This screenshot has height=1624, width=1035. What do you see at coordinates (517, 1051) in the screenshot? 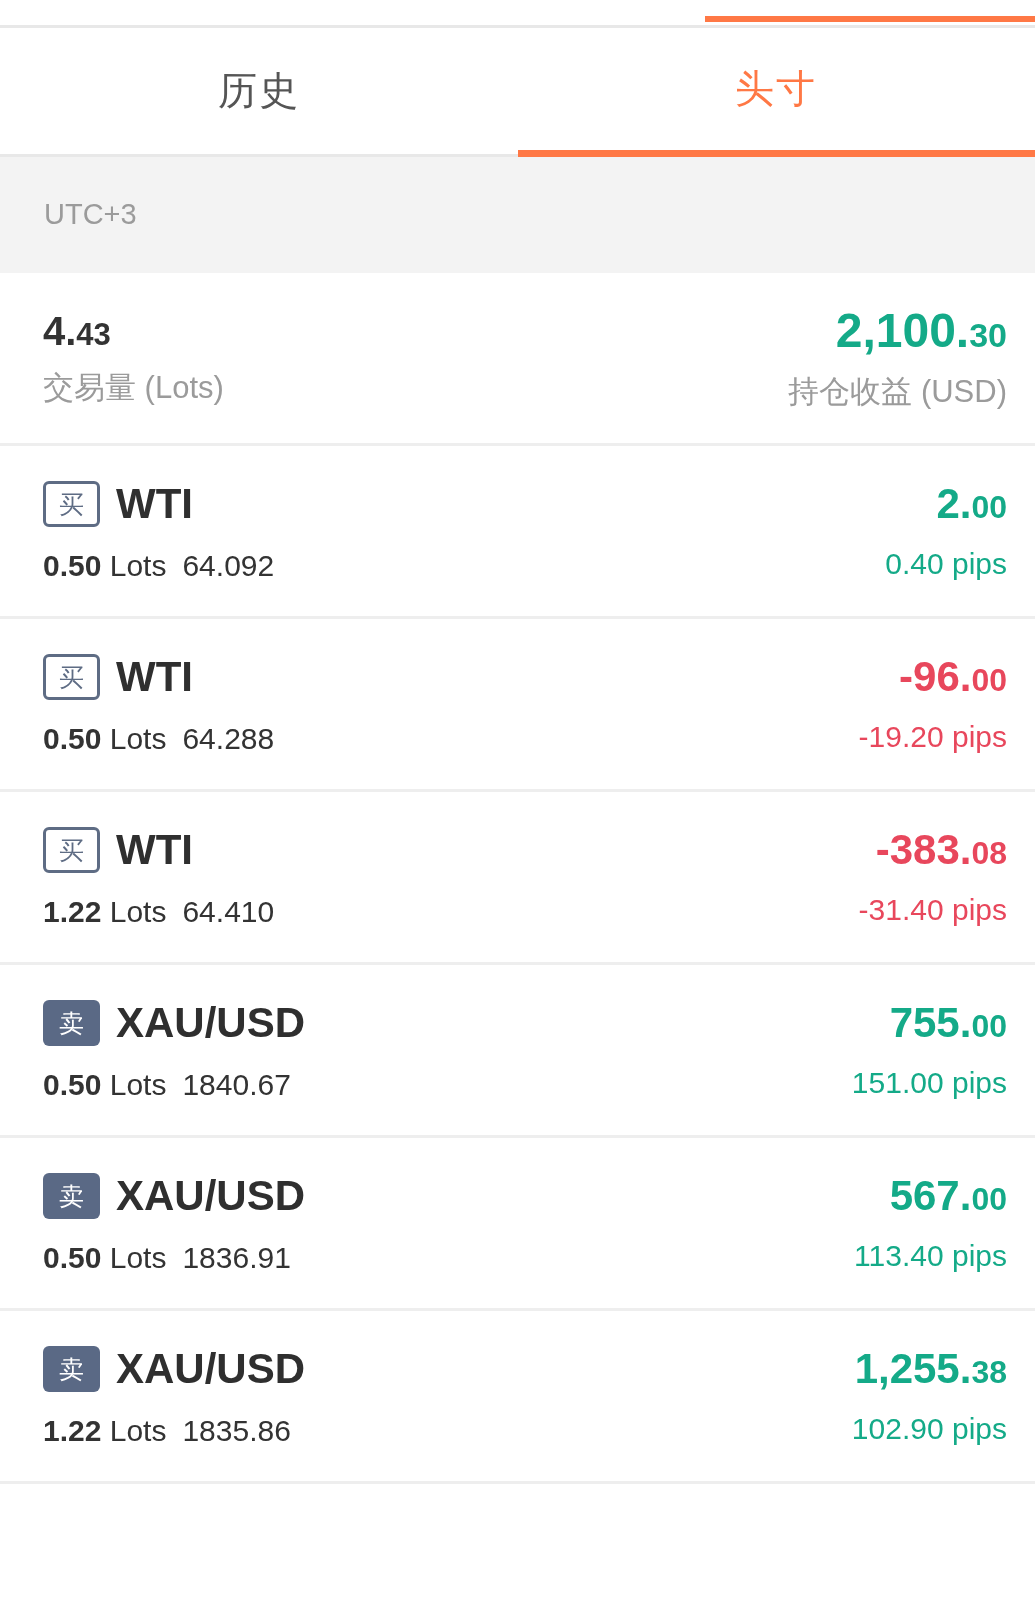
I see `position-row: 卖 XAU/USD 0.50 Lots 1840.67 755.00 151.00 pips` at bounding box center [517, 1051].